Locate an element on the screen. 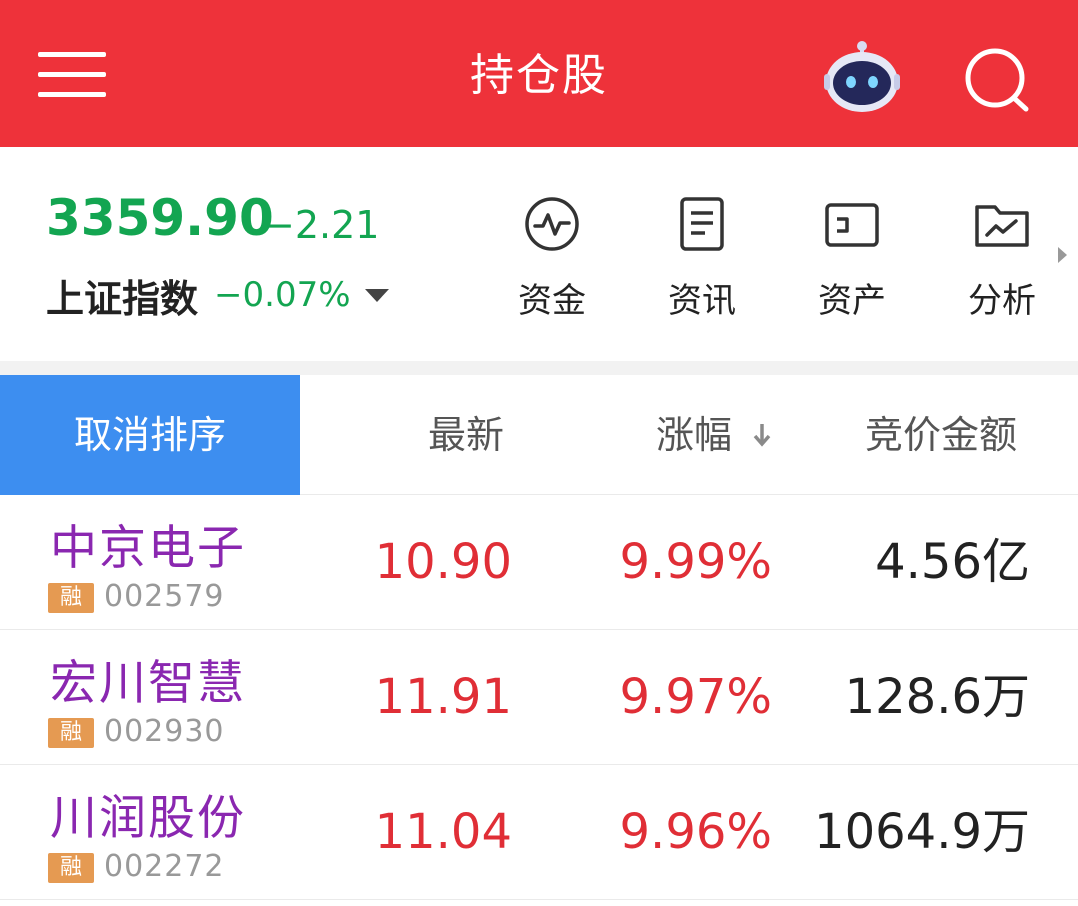  quick-link-label: 资金 is located at coordinates (552, 301).